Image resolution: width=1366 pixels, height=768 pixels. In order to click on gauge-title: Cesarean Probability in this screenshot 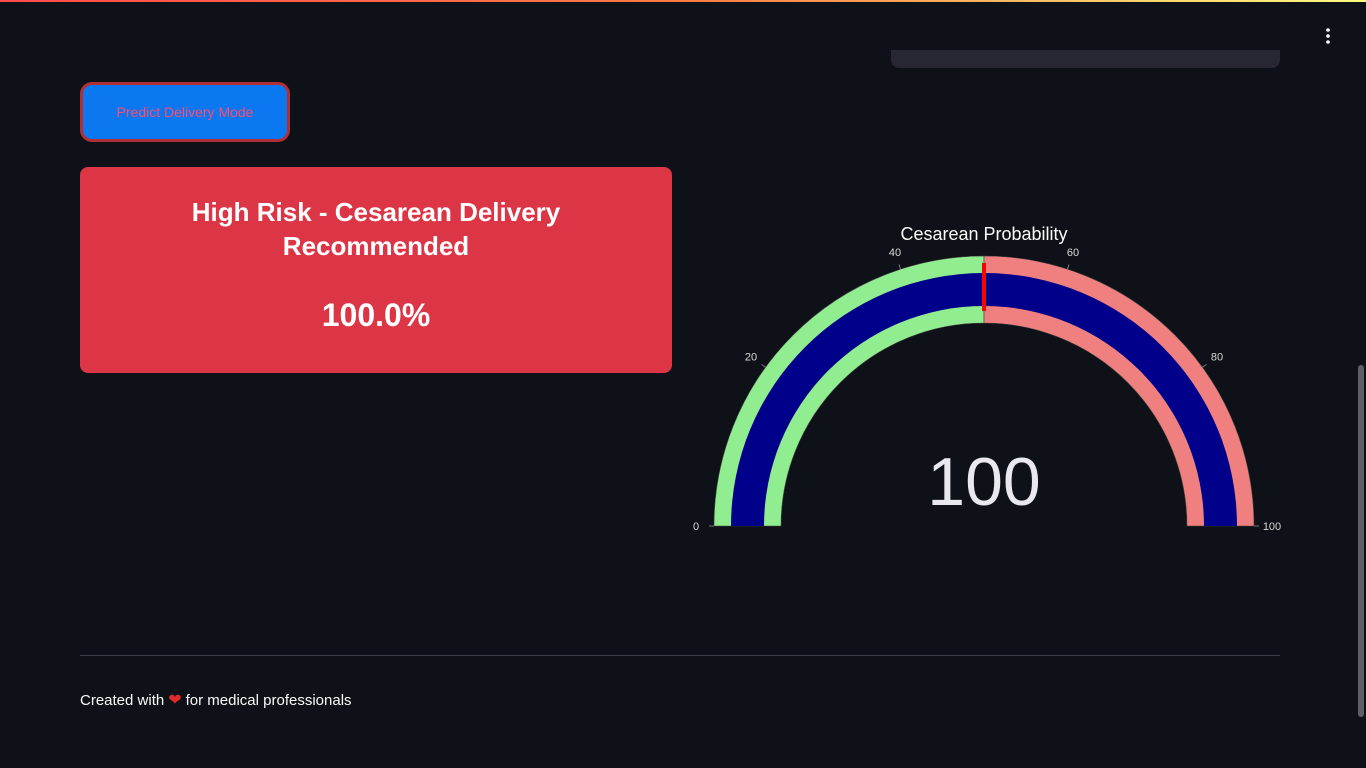, I will do `click(983, 234)`.